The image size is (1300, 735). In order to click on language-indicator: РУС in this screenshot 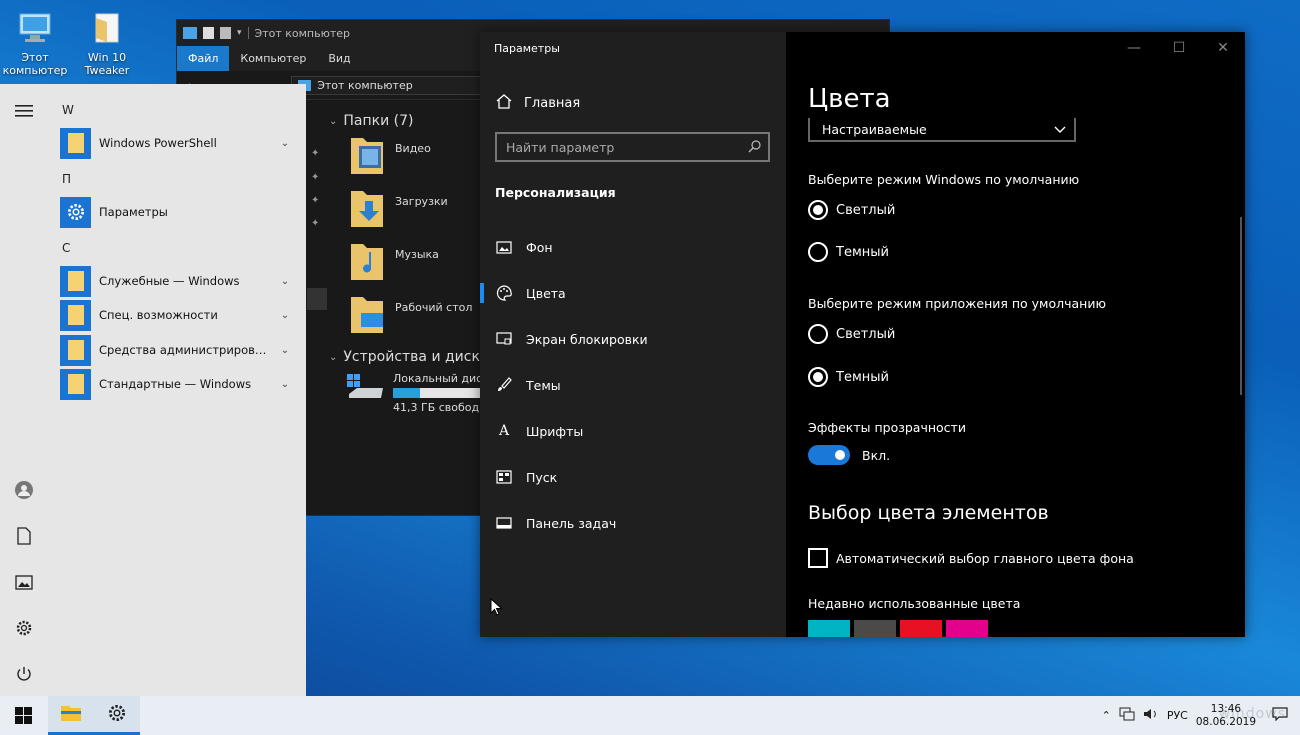, I will do `click(1177, 715)`.